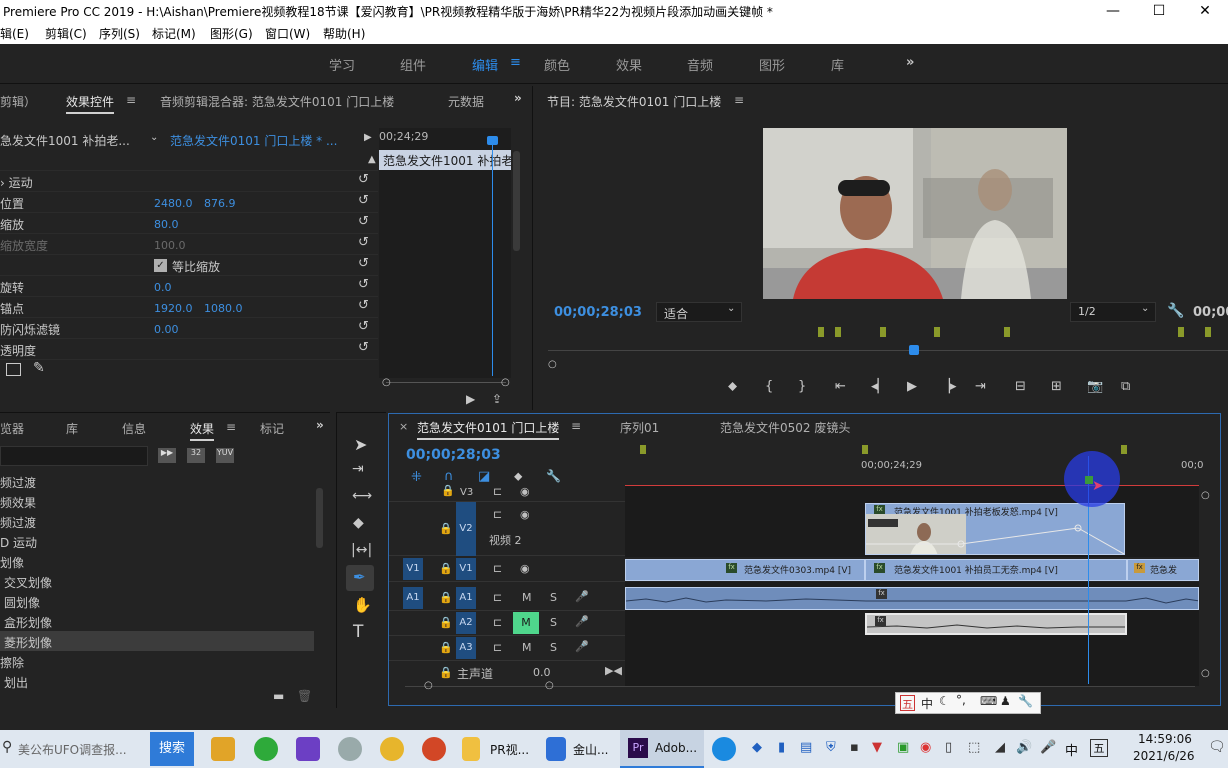 This screenshot has width=1228, height=768. What do you see at coordinates (526, 623) in the screenshot?
I see `mute-button-active: M` at bounding box center [526, 623].